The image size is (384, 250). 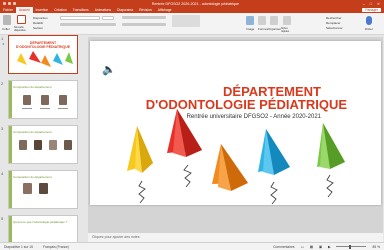 I want to click on normal-view-icon: ▭, so click(x=302, y=247).